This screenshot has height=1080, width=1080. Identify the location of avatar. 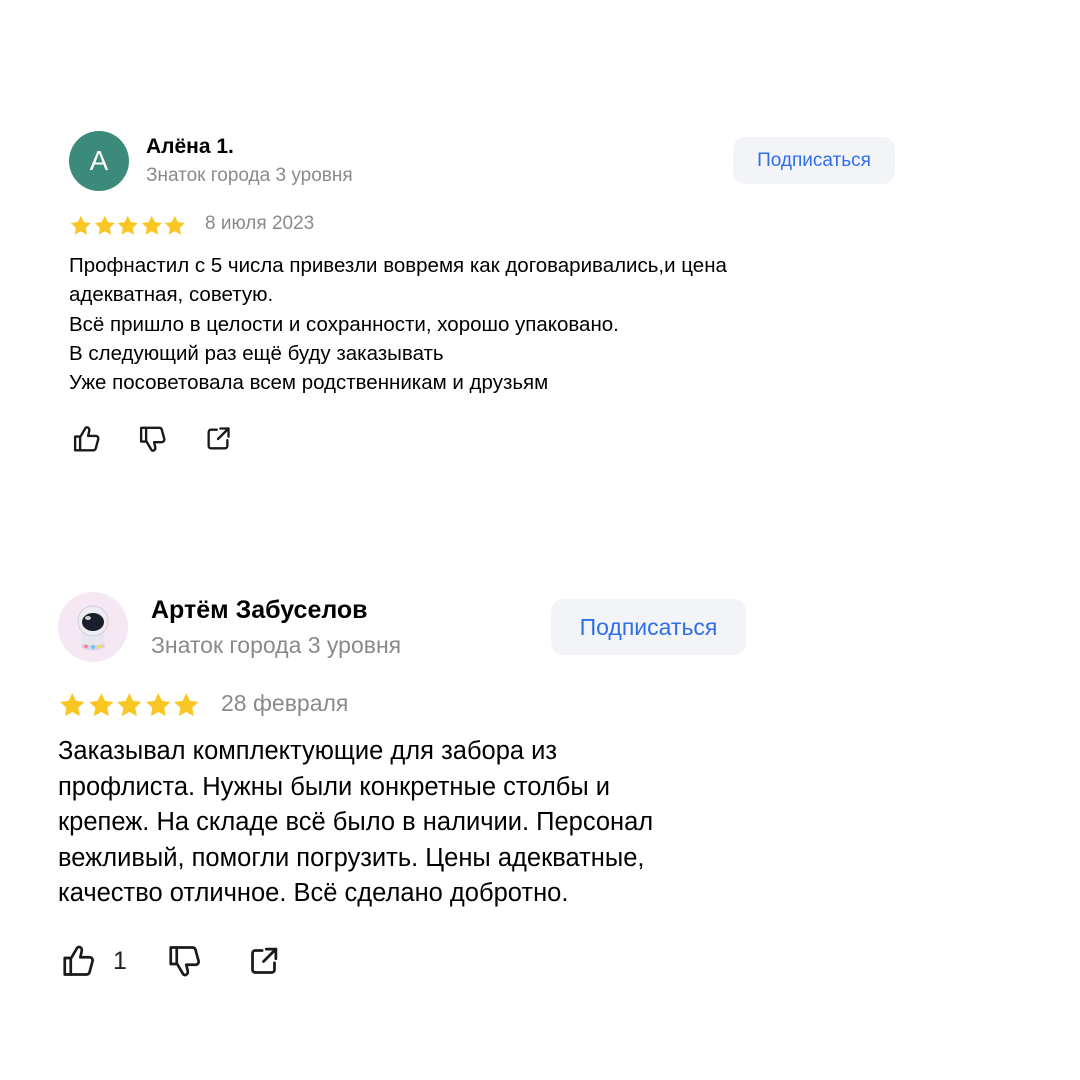
(93, 627).